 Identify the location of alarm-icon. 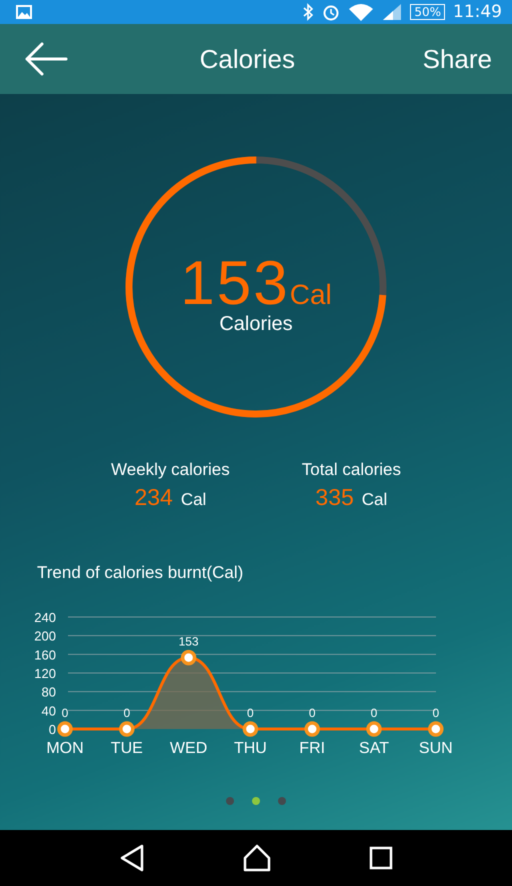
(331, 12).